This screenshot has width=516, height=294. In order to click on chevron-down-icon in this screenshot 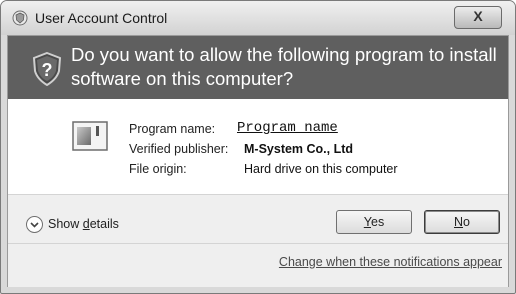, I will do `click(34, 225)`.